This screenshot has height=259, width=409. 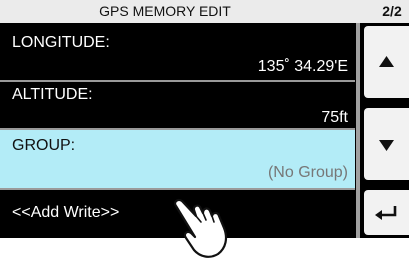 I want to click on scroll-up-button, so click(x=386, y=62).